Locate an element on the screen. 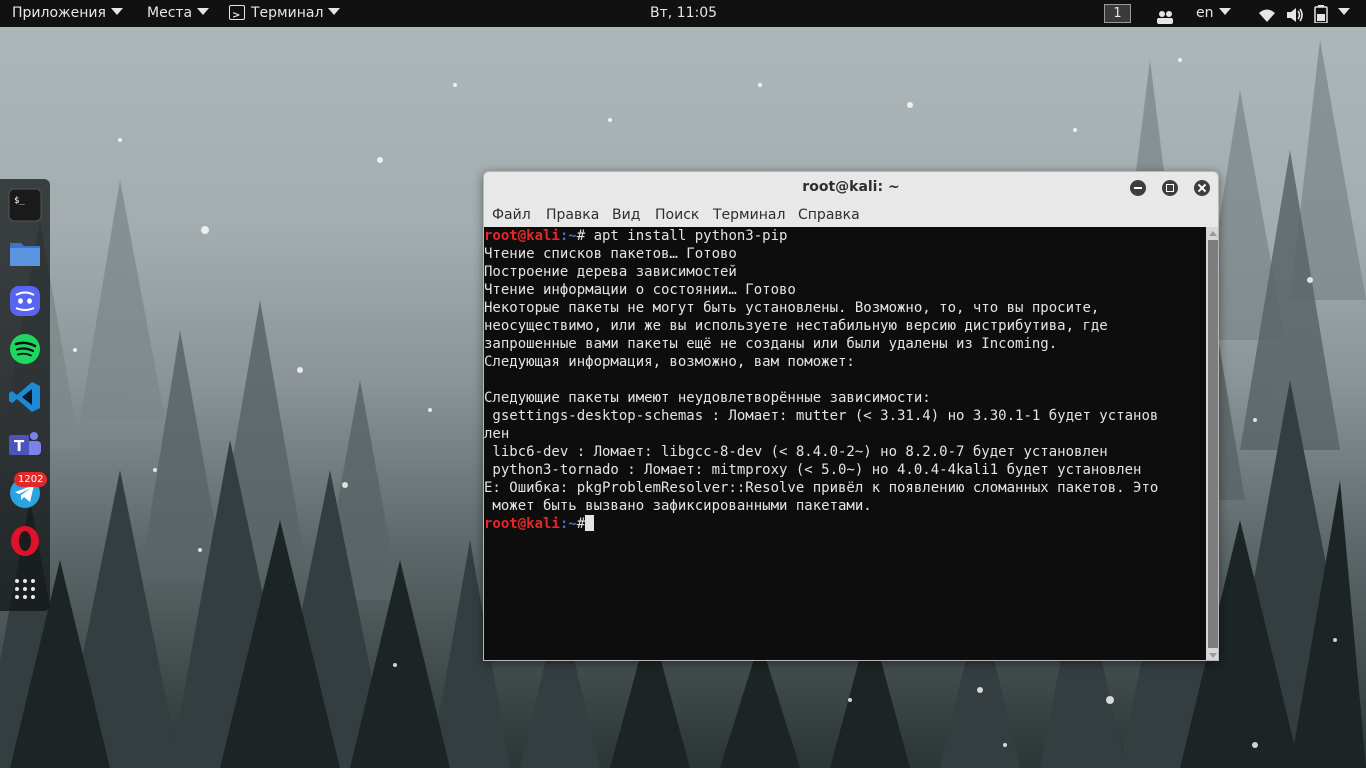  menu-edit: Правка is located at coordinates (572, 215).